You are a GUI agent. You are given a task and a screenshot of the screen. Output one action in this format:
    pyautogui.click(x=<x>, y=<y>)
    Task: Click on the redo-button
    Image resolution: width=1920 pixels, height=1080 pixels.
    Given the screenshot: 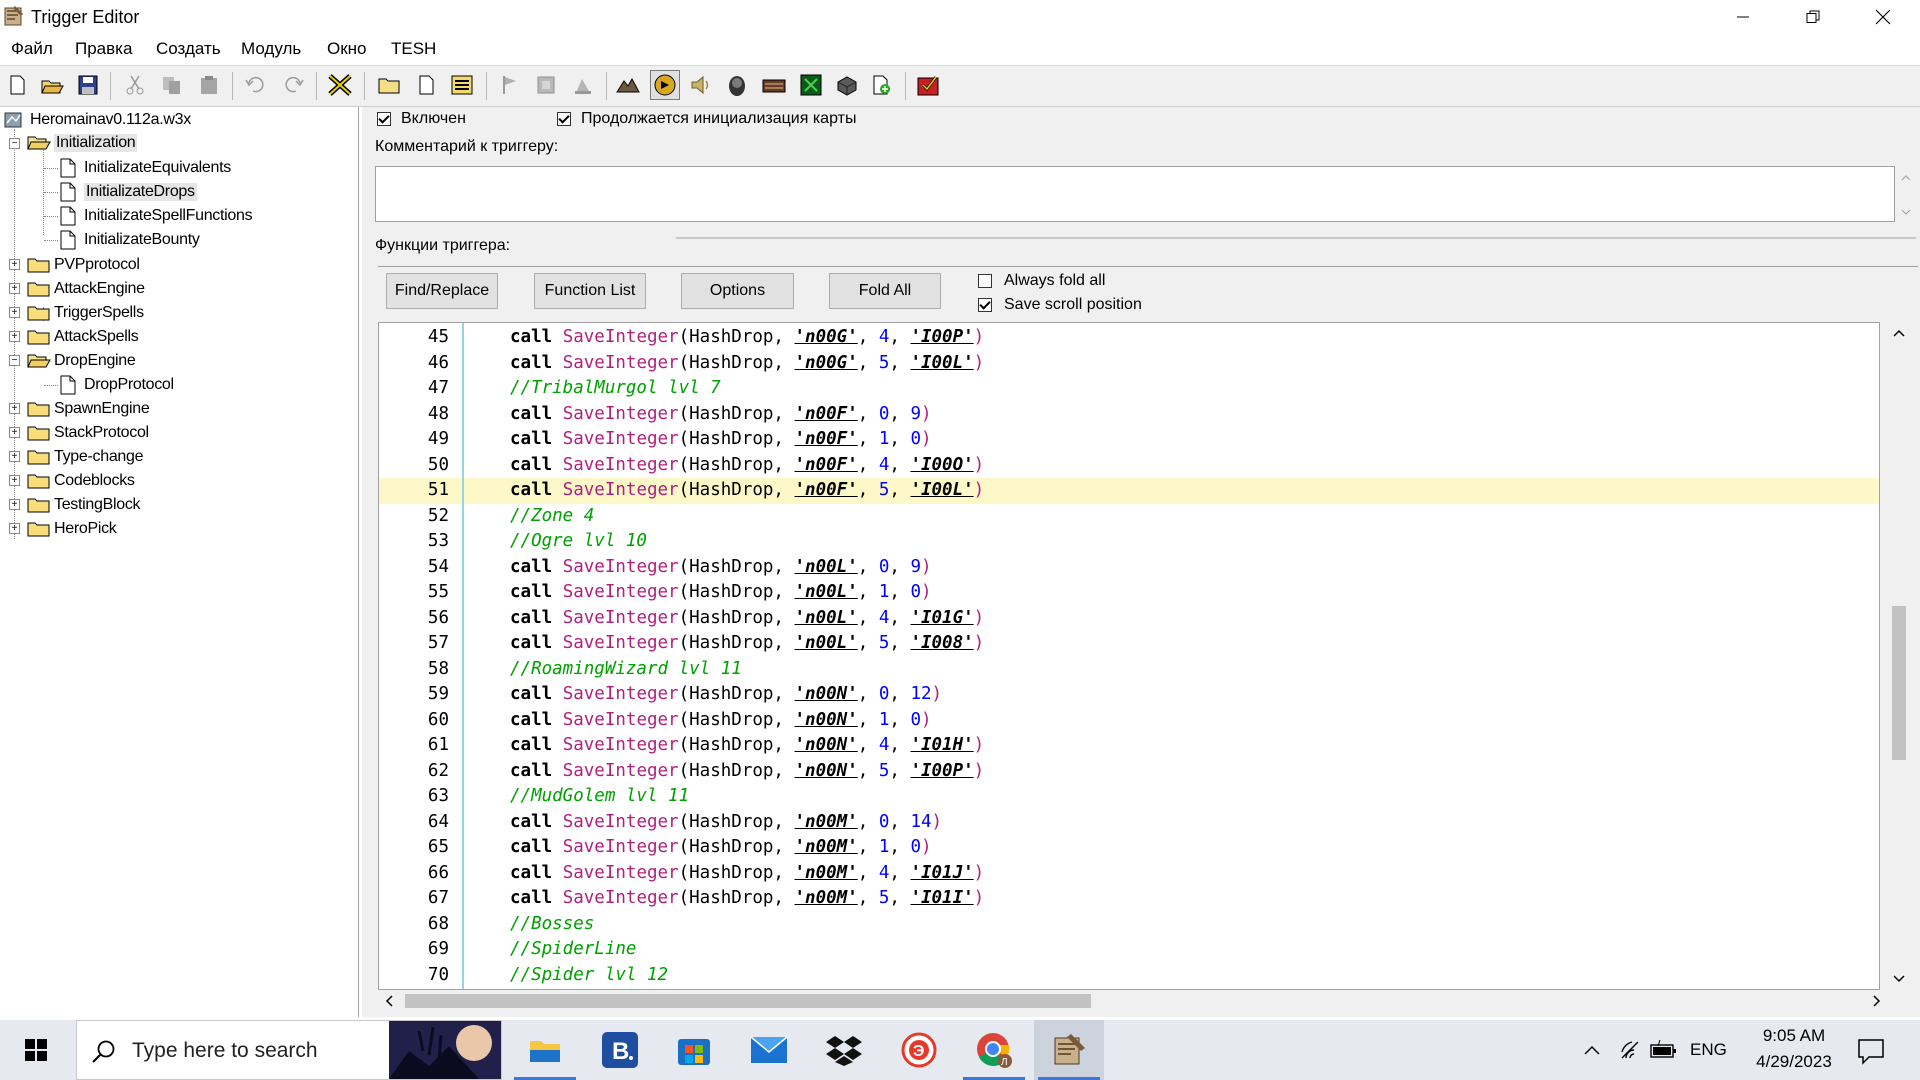 What is the action you would take?
    pyautogui.click(x=293, y=85)
    